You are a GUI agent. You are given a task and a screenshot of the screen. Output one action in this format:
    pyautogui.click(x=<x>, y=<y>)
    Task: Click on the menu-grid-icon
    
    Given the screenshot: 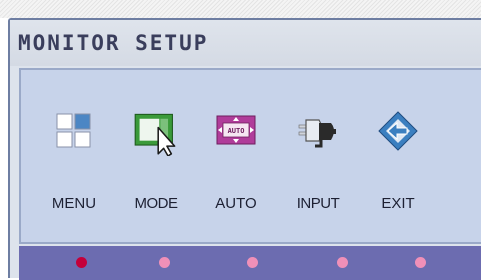 What is the action you would take?
    pyautogui.click(x=73, y=130)
    